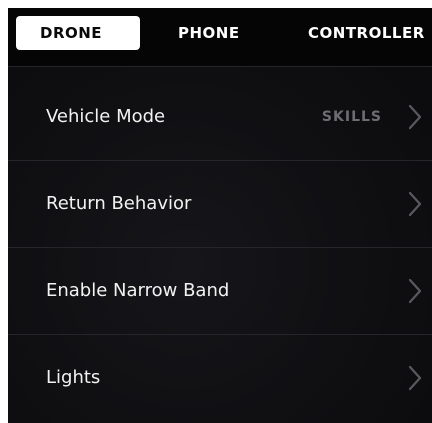  I want to click on setting-label: Vehicle Mode, so click(106, 116).